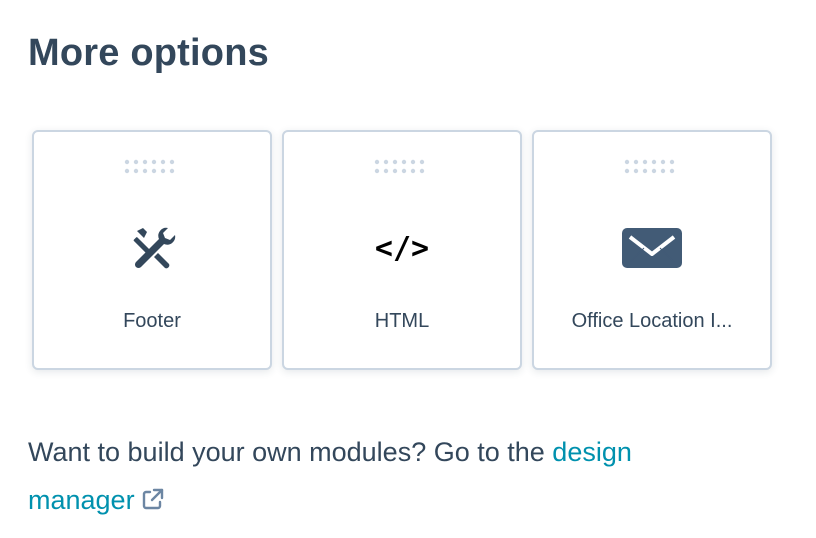  I want to click on tools-icon, so click(152, 248).